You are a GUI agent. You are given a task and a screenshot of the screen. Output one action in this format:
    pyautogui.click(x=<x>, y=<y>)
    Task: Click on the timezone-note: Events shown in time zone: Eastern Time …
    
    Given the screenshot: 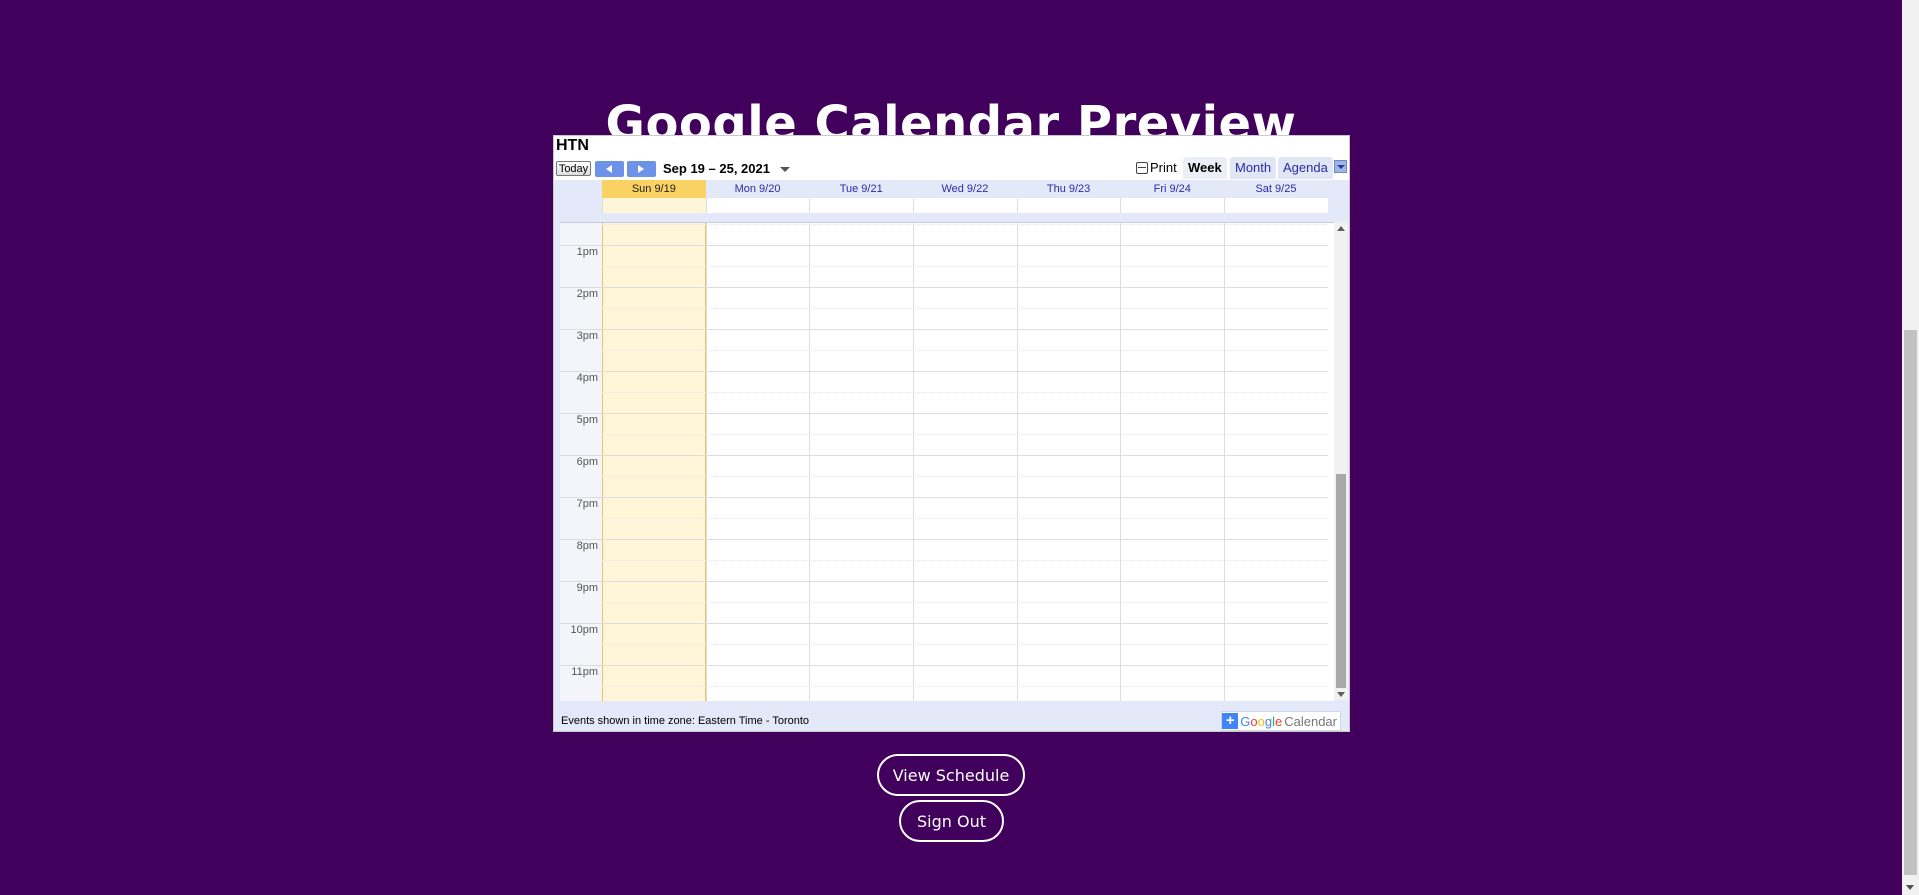 What is the action you would take?
    pyautogui.click(x=685, y=721)
    